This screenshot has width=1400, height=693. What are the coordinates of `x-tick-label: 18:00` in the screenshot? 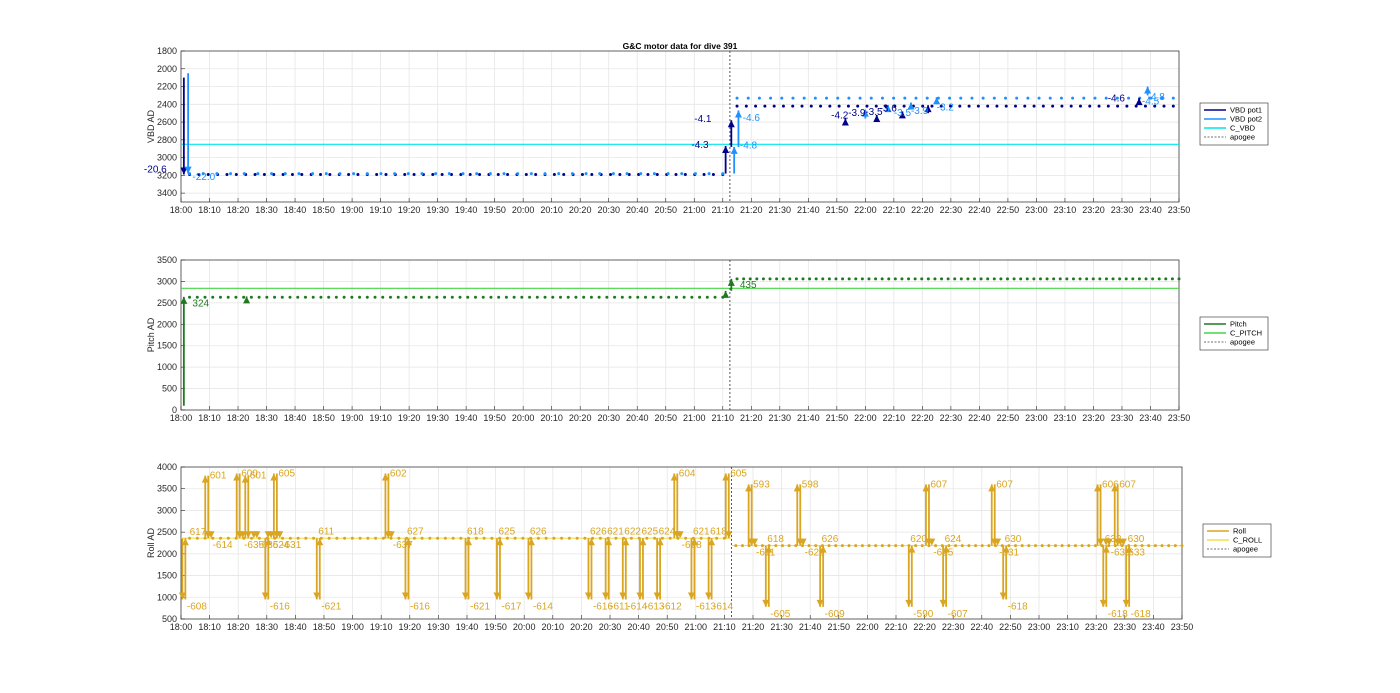 It's located at (181, 210).